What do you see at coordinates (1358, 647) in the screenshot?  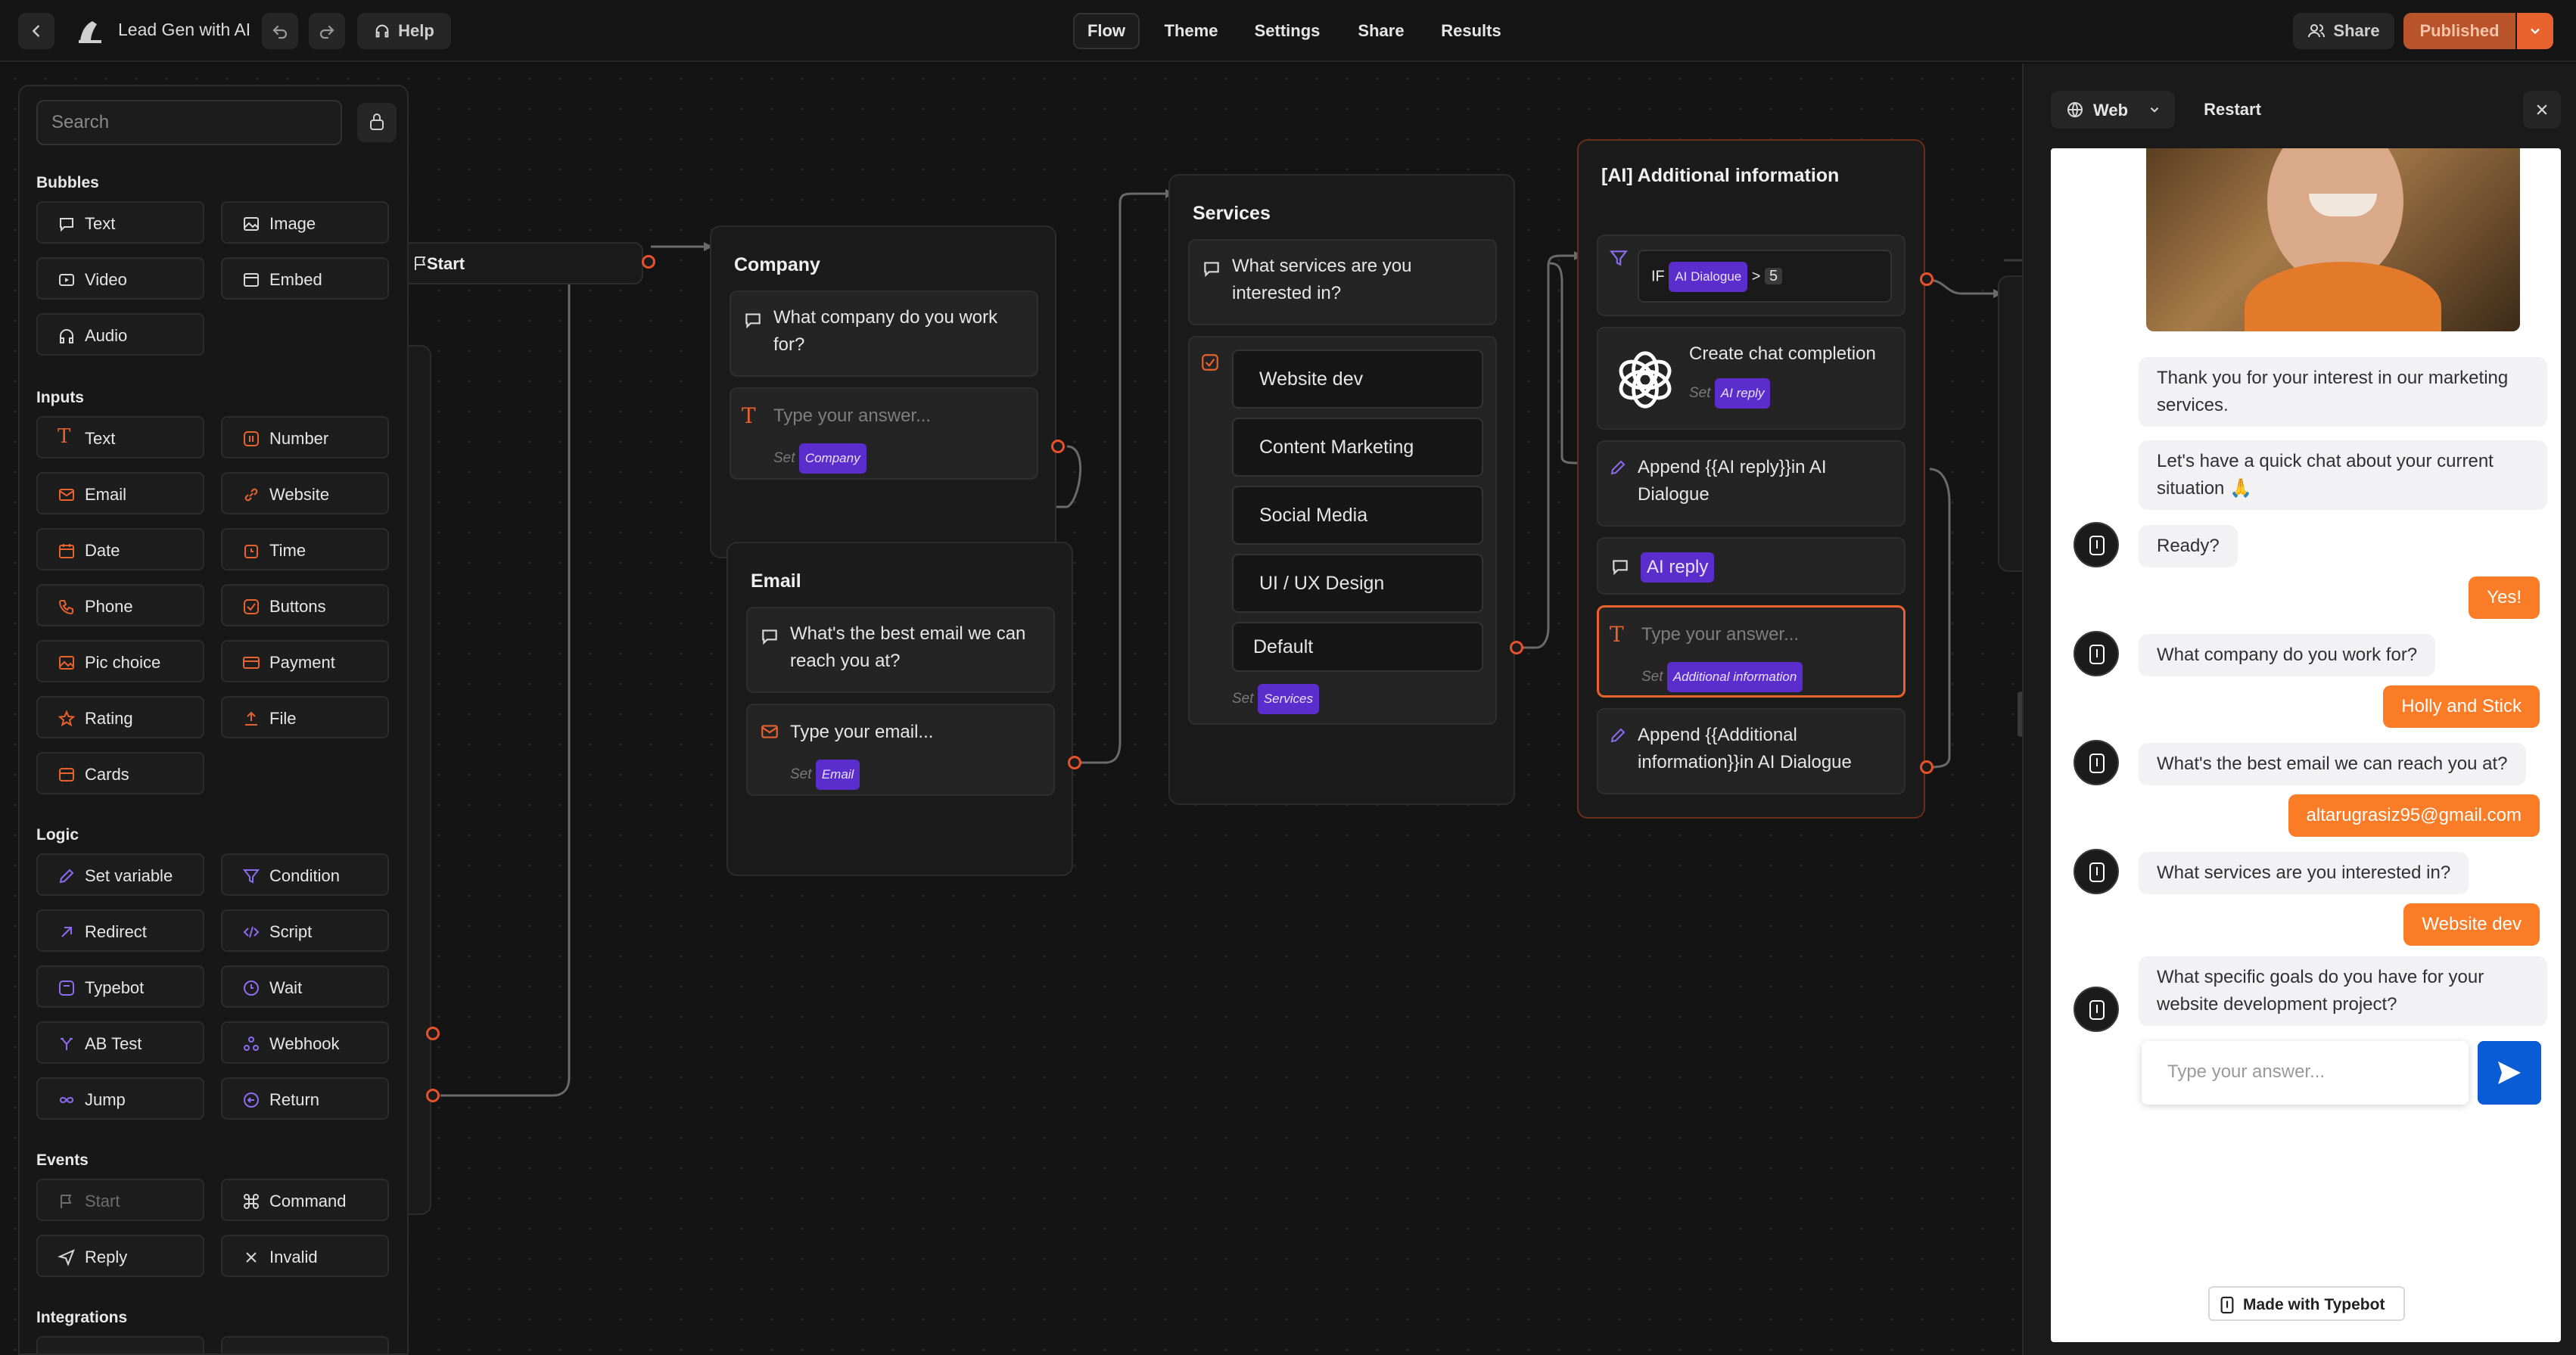 I see `default-choice: Default` at bounding box center [1358, 647].